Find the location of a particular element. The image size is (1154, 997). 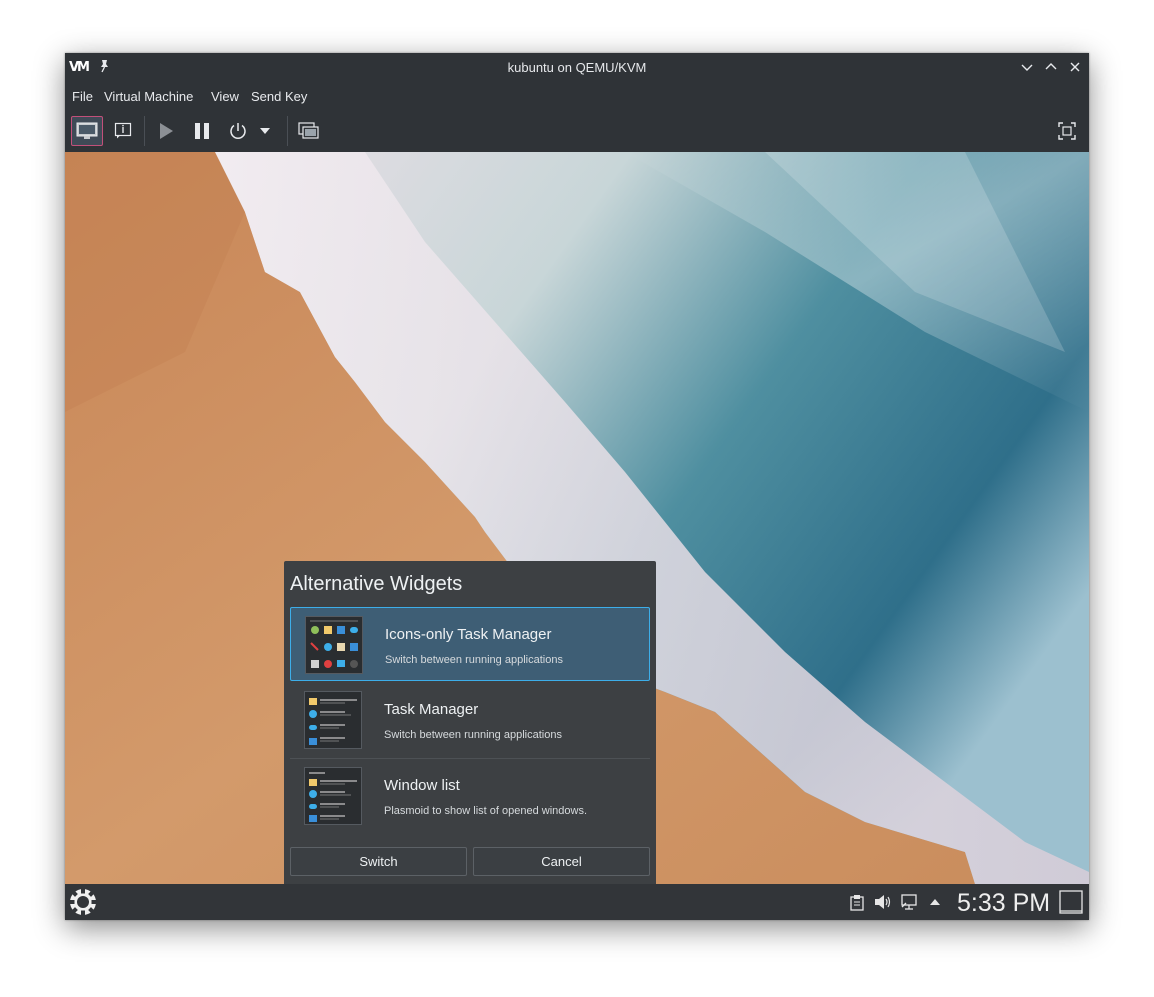

toolbar is located at coordinates (577, 131).